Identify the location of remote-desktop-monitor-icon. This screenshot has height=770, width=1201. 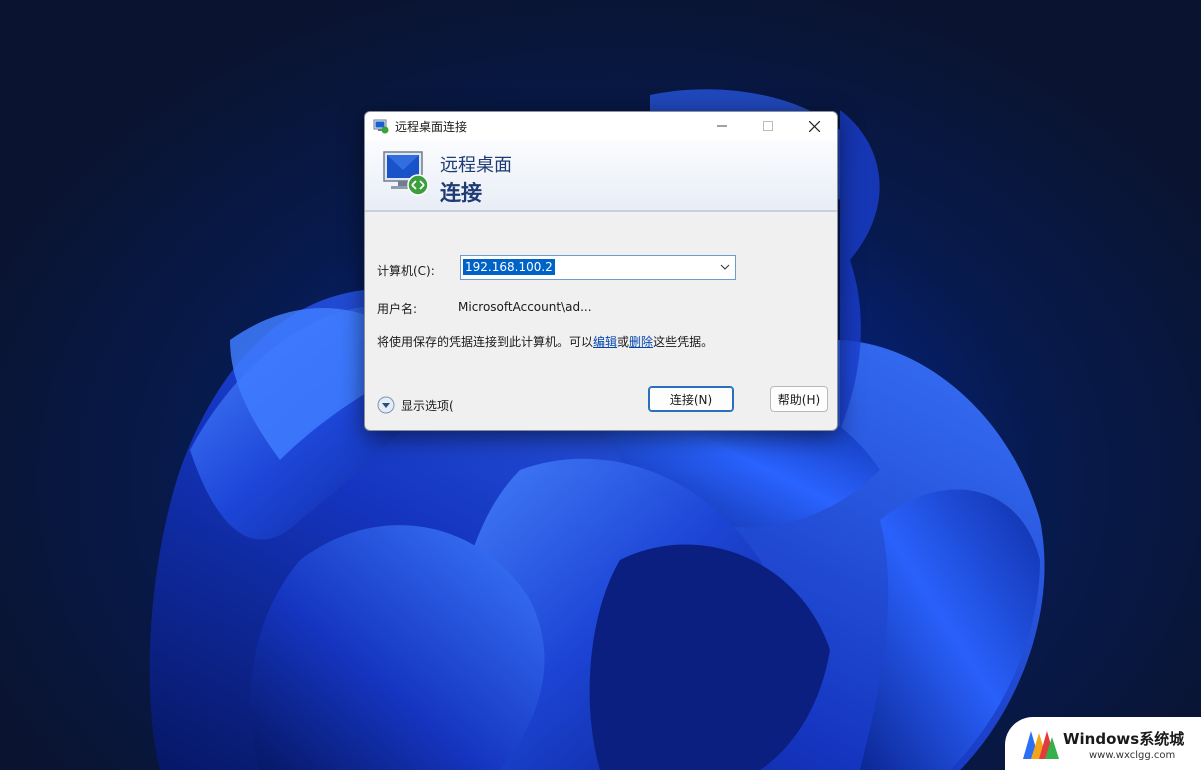
(406, 173).